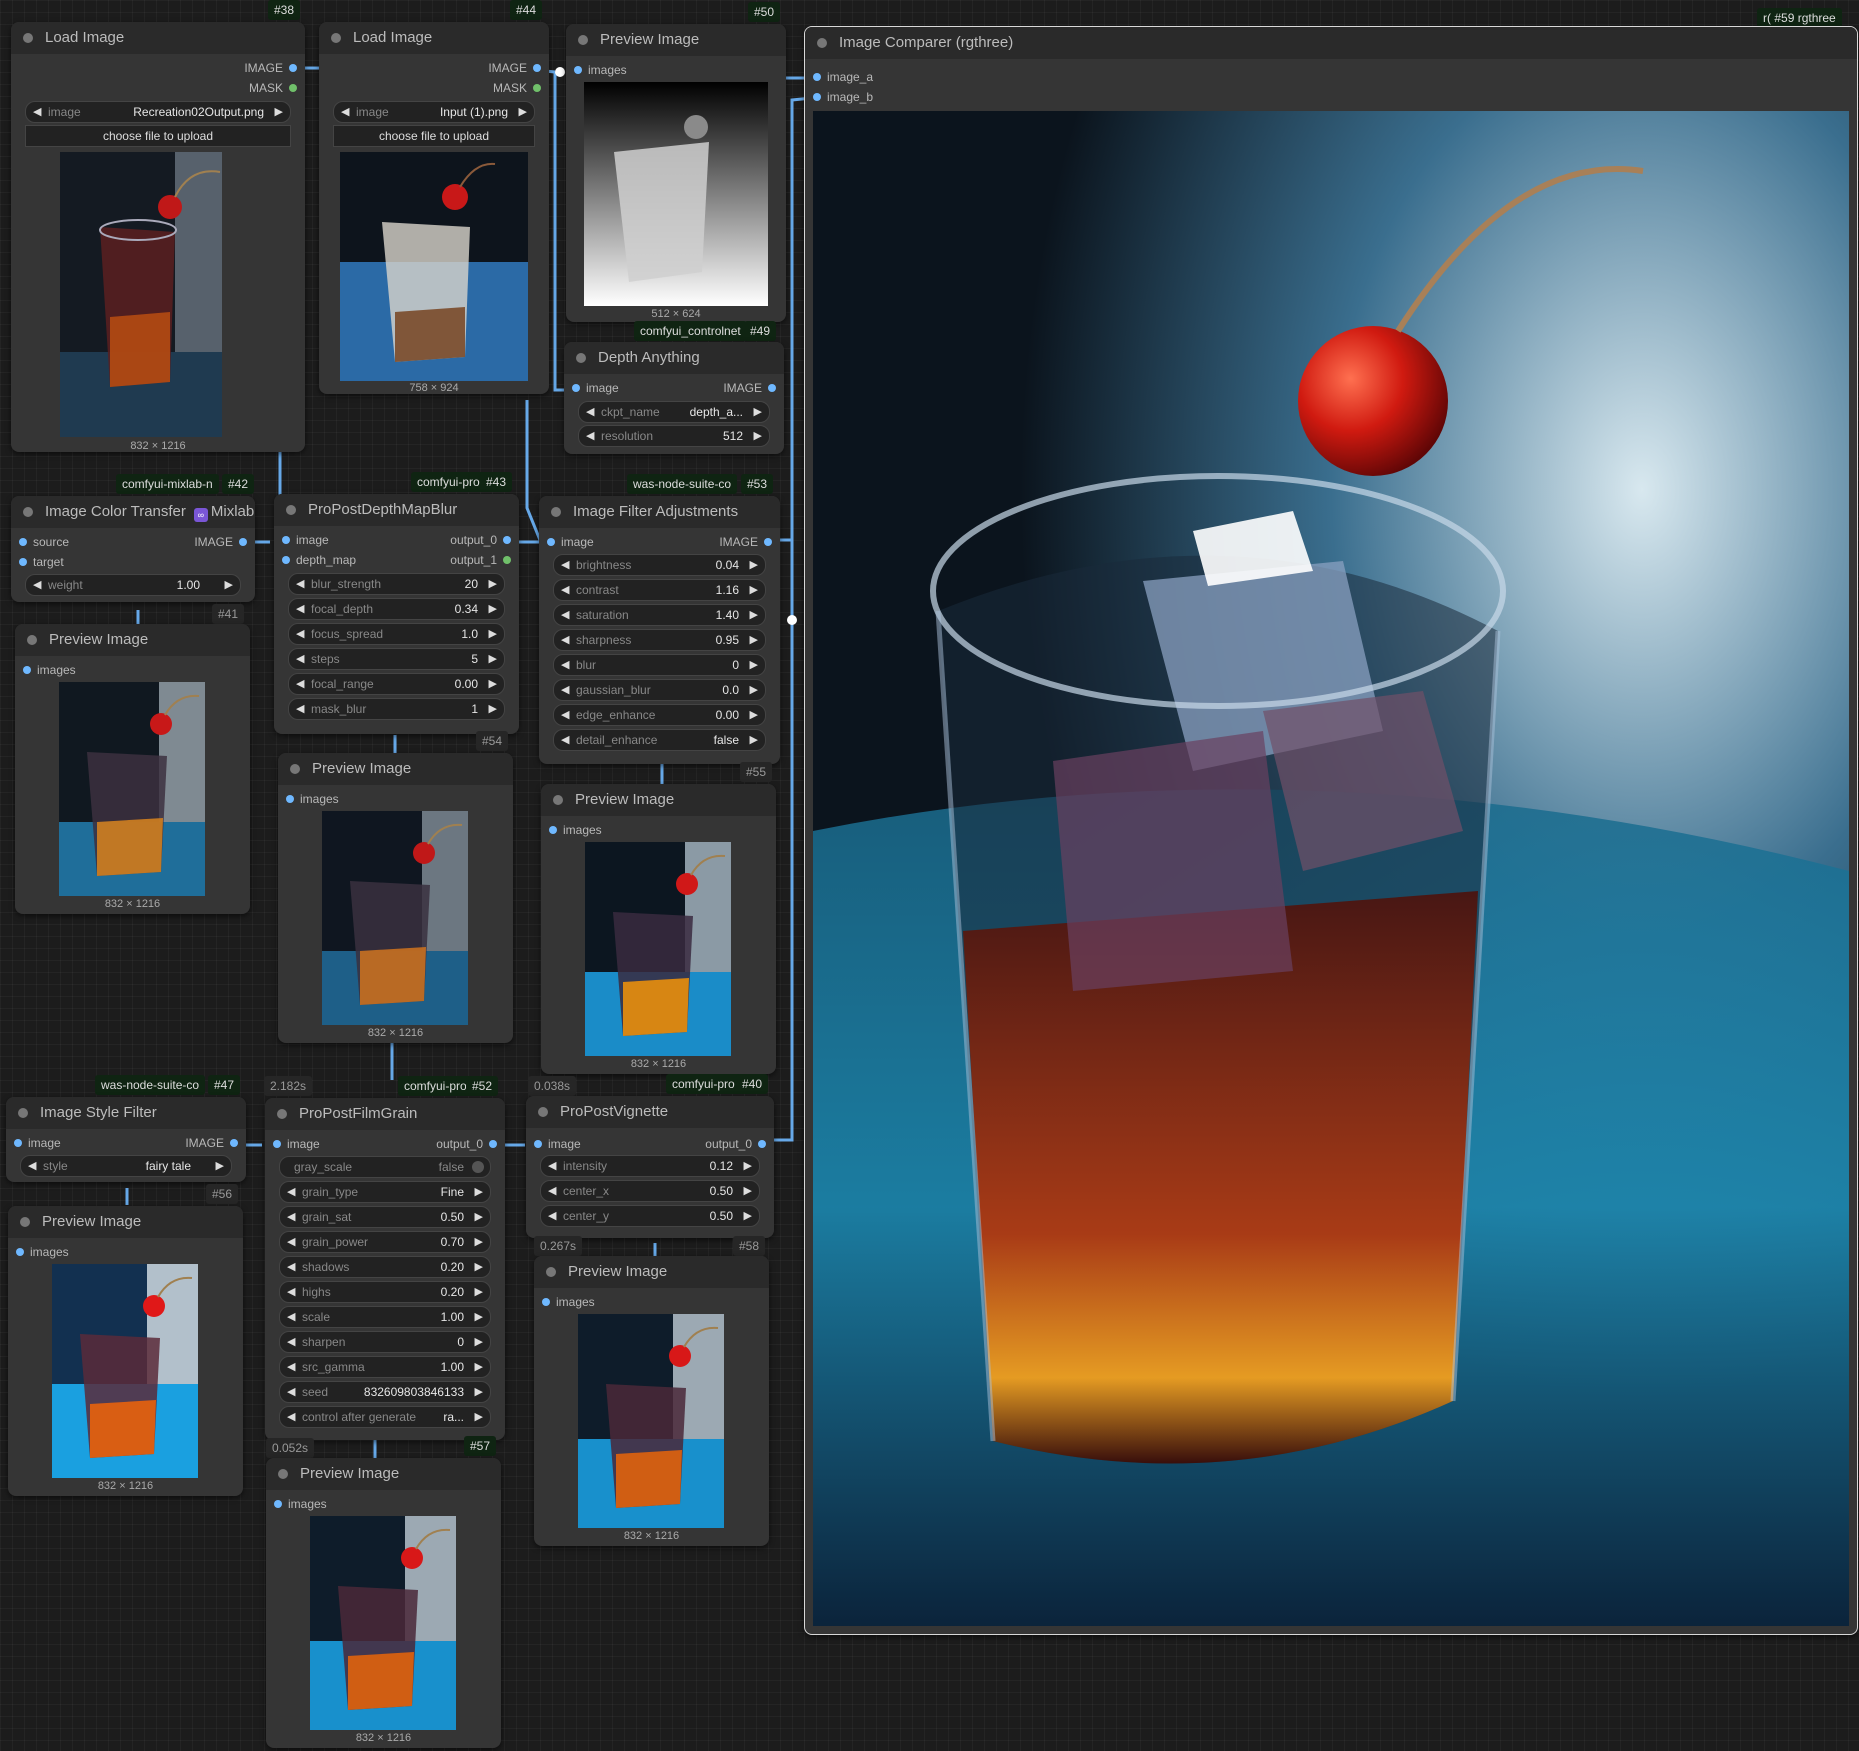 The width and height of the screenshot is (1859, 1751). Describe the element at coordinates (650, 1112) in the screenshot. I see `node-title: ProPostVignette` at that location.